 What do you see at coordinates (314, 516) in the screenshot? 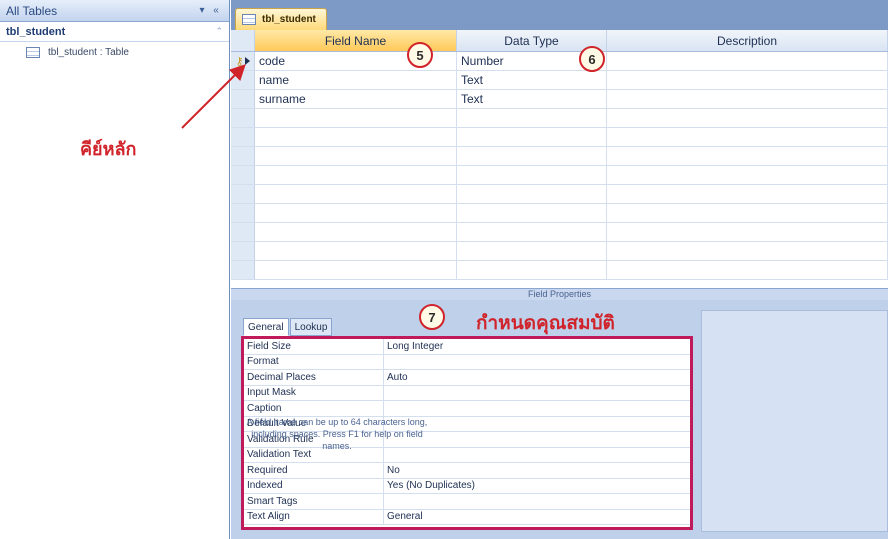
I see `property-name: Text Align` at bounding box center [314, 516].